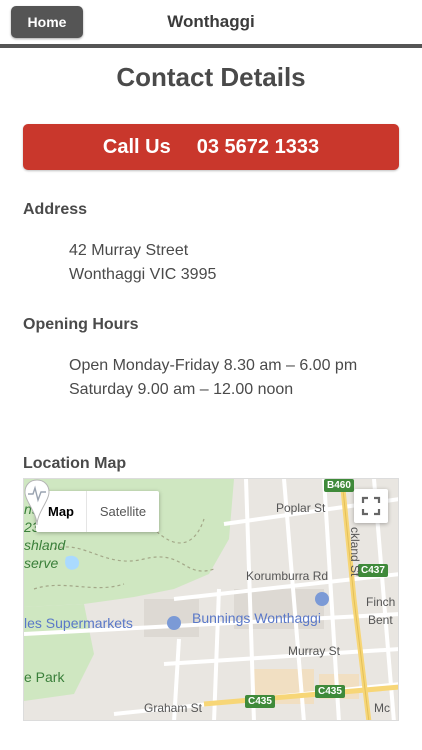 Image resolution: width=422 pixels, height=750 pixels. I want to click on phone-number: 03 5672 1333, so click(258, 146).